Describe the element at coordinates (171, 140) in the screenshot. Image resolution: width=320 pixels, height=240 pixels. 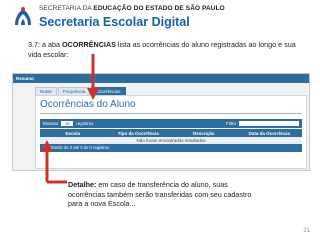
I see `empty-message: Não foram encontrados resultados` at that location.